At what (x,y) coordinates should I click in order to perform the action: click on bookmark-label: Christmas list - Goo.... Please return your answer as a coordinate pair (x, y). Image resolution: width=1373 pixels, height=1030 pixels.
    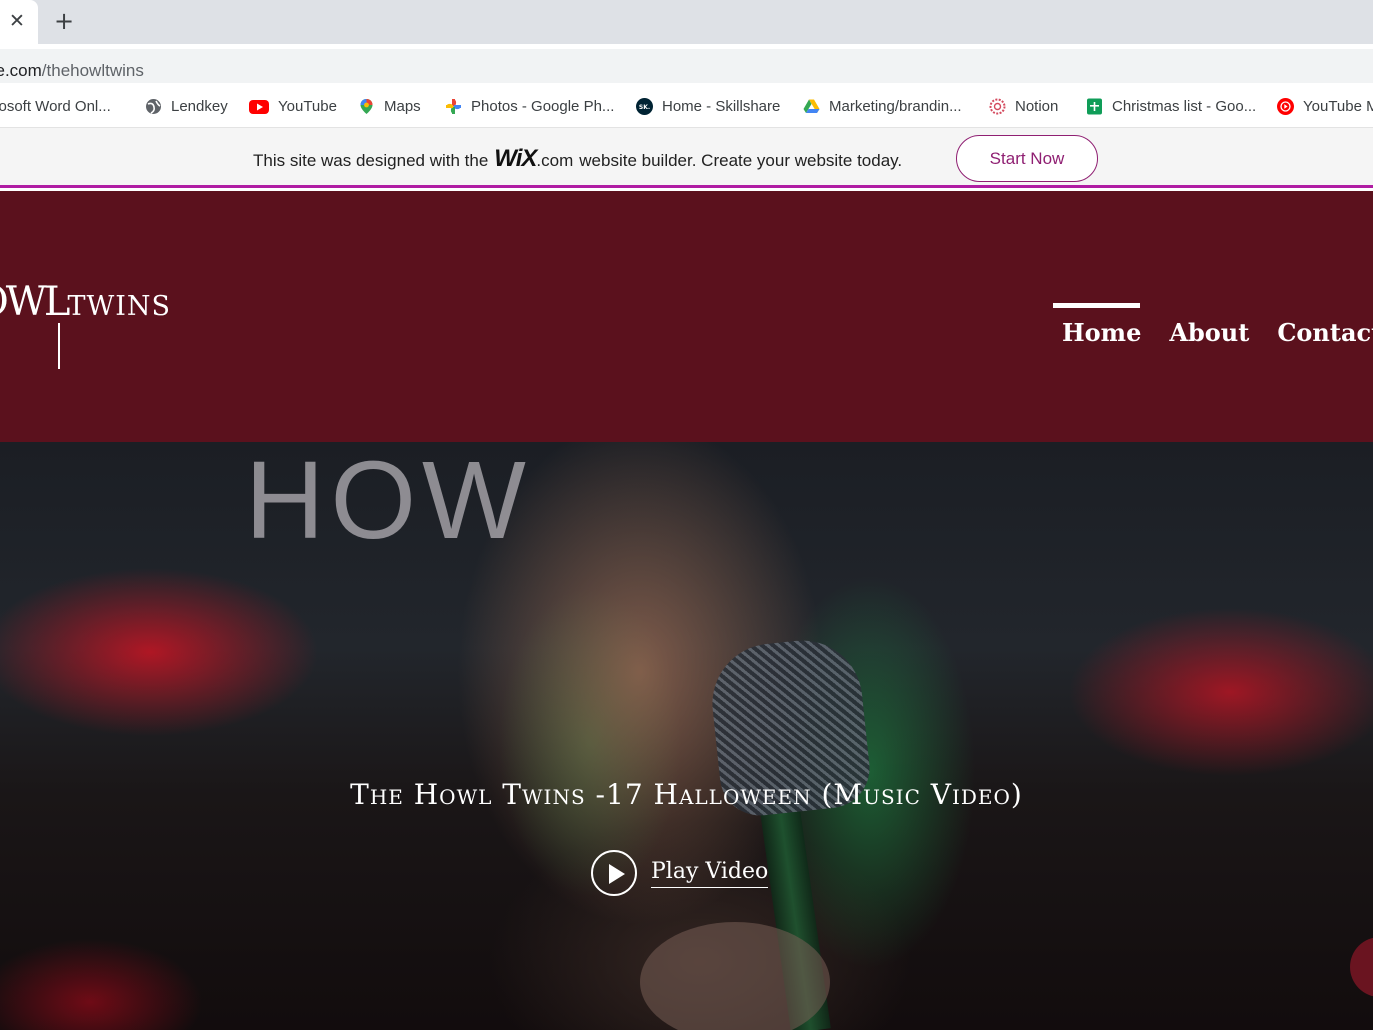
    Looking at the image, I should click on (1184, 106).